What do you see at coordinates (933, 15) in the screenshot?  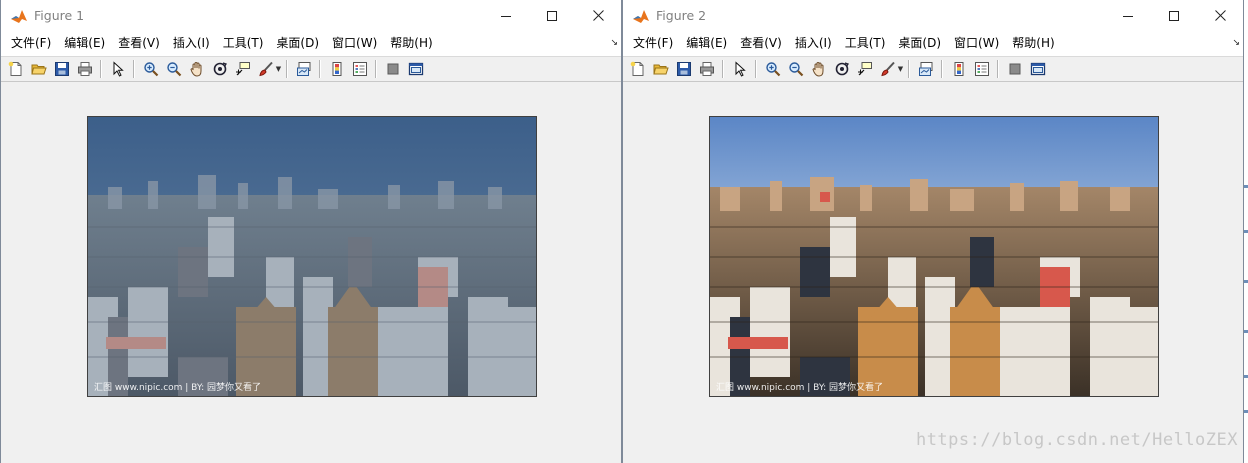 I see `title-bar: Figure 2` at bounding box center [933, 15].